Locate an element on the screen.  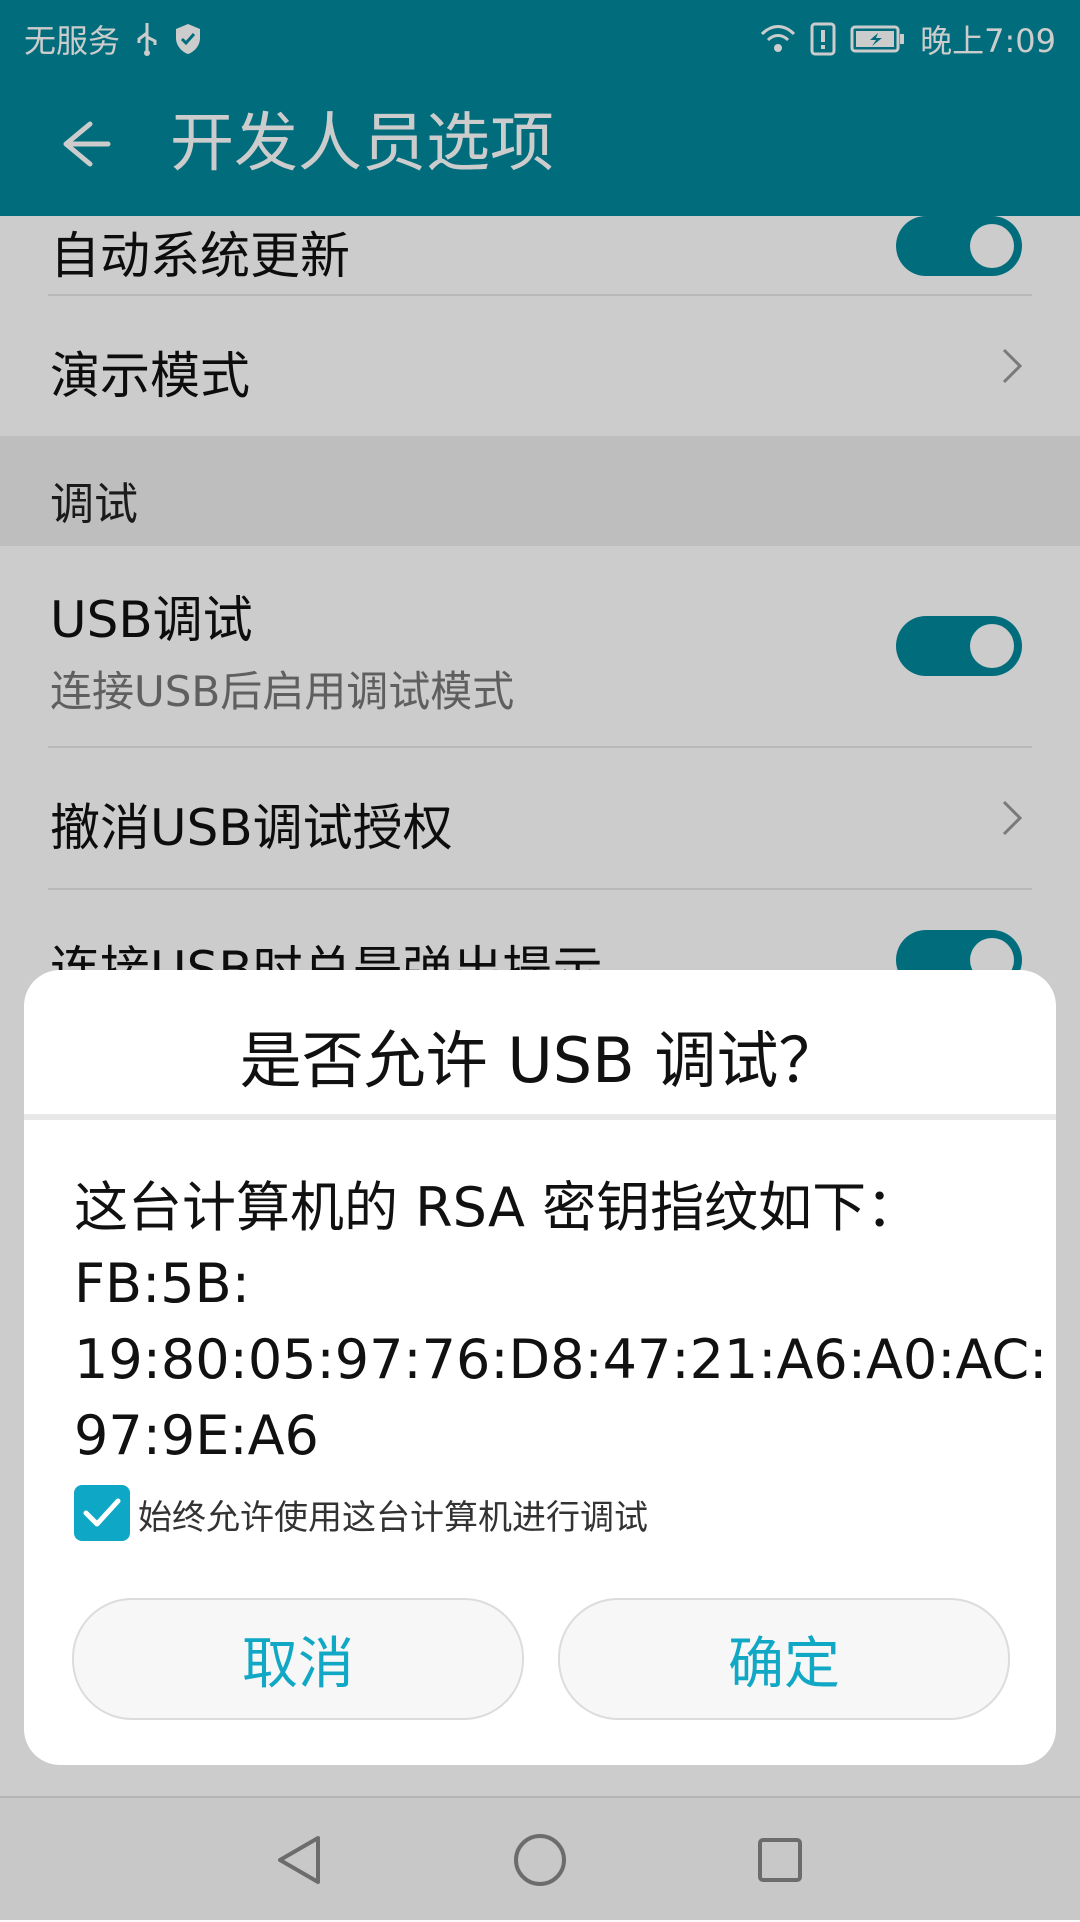
divider is located at coordinates (540, 1117).